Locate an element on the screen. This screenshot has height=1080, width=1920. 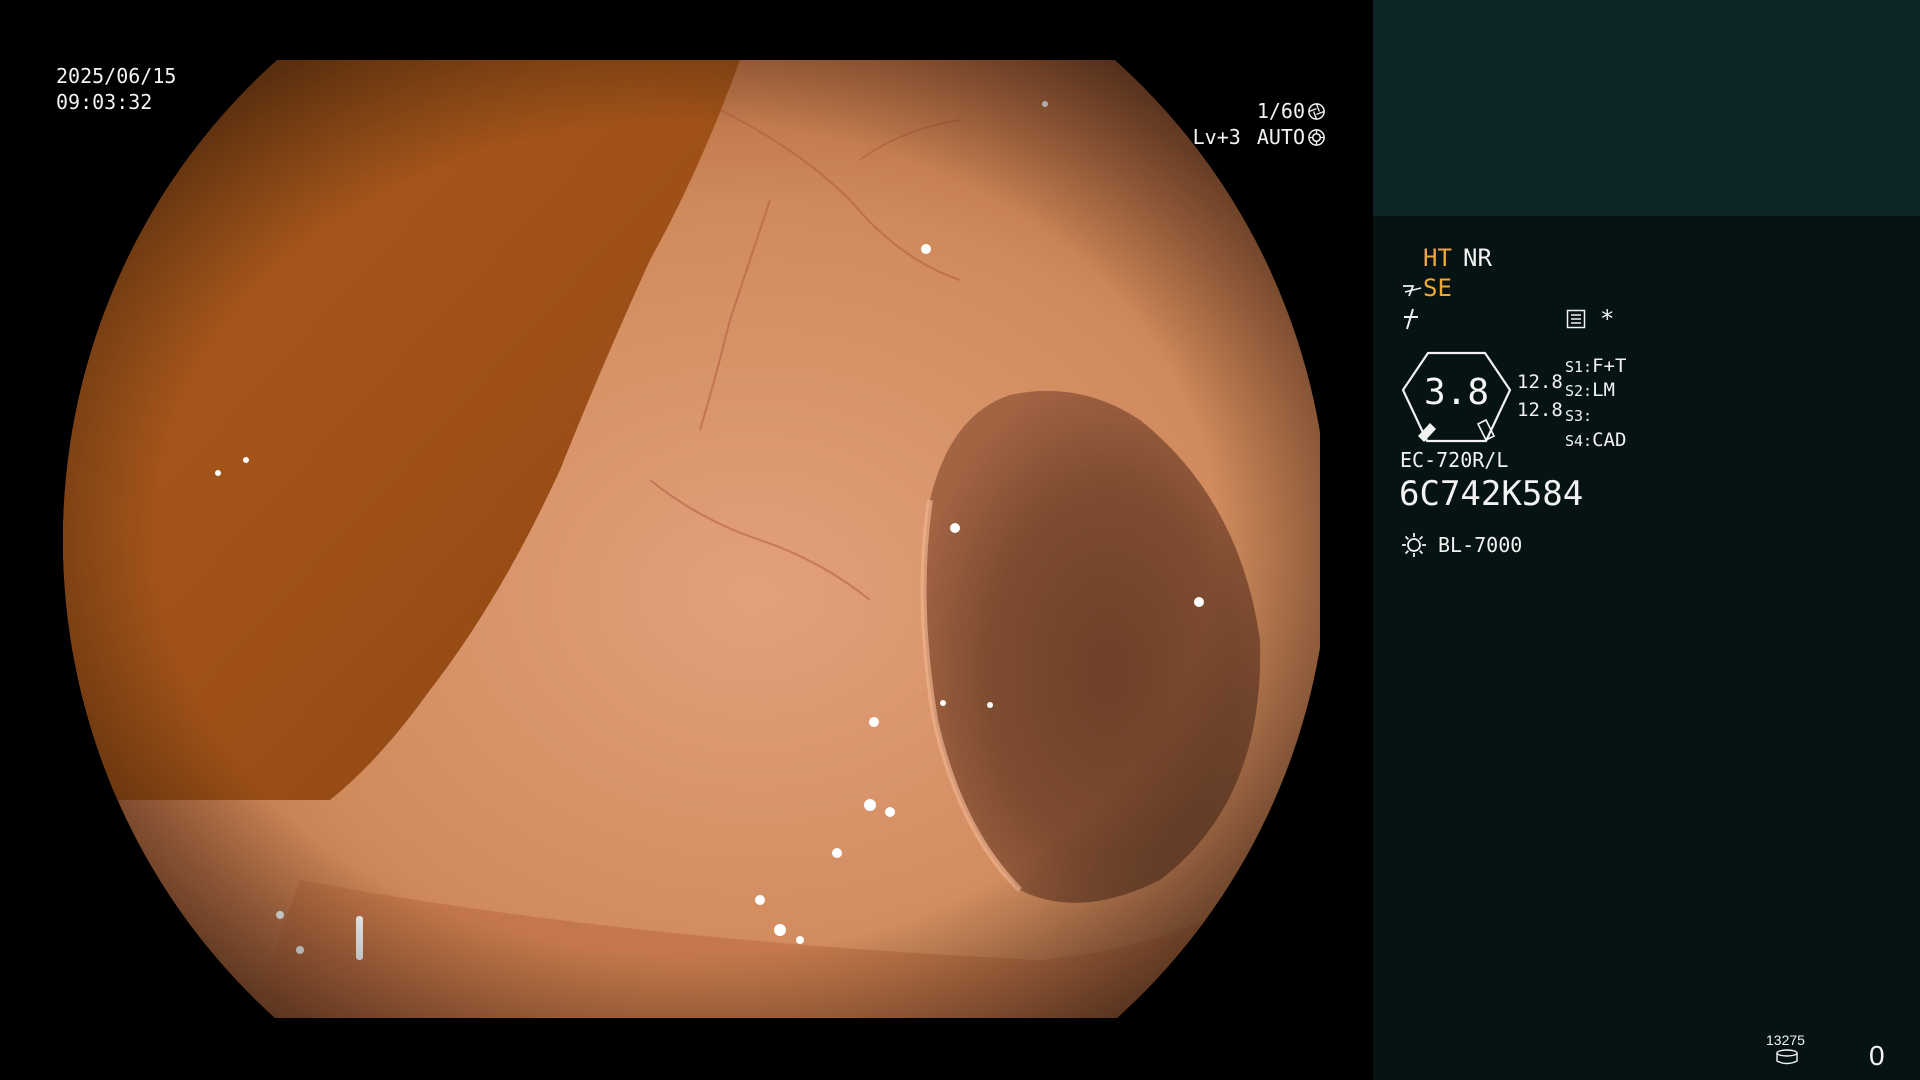
slot-3-label: S3: is located at coordinates (1579, 416).